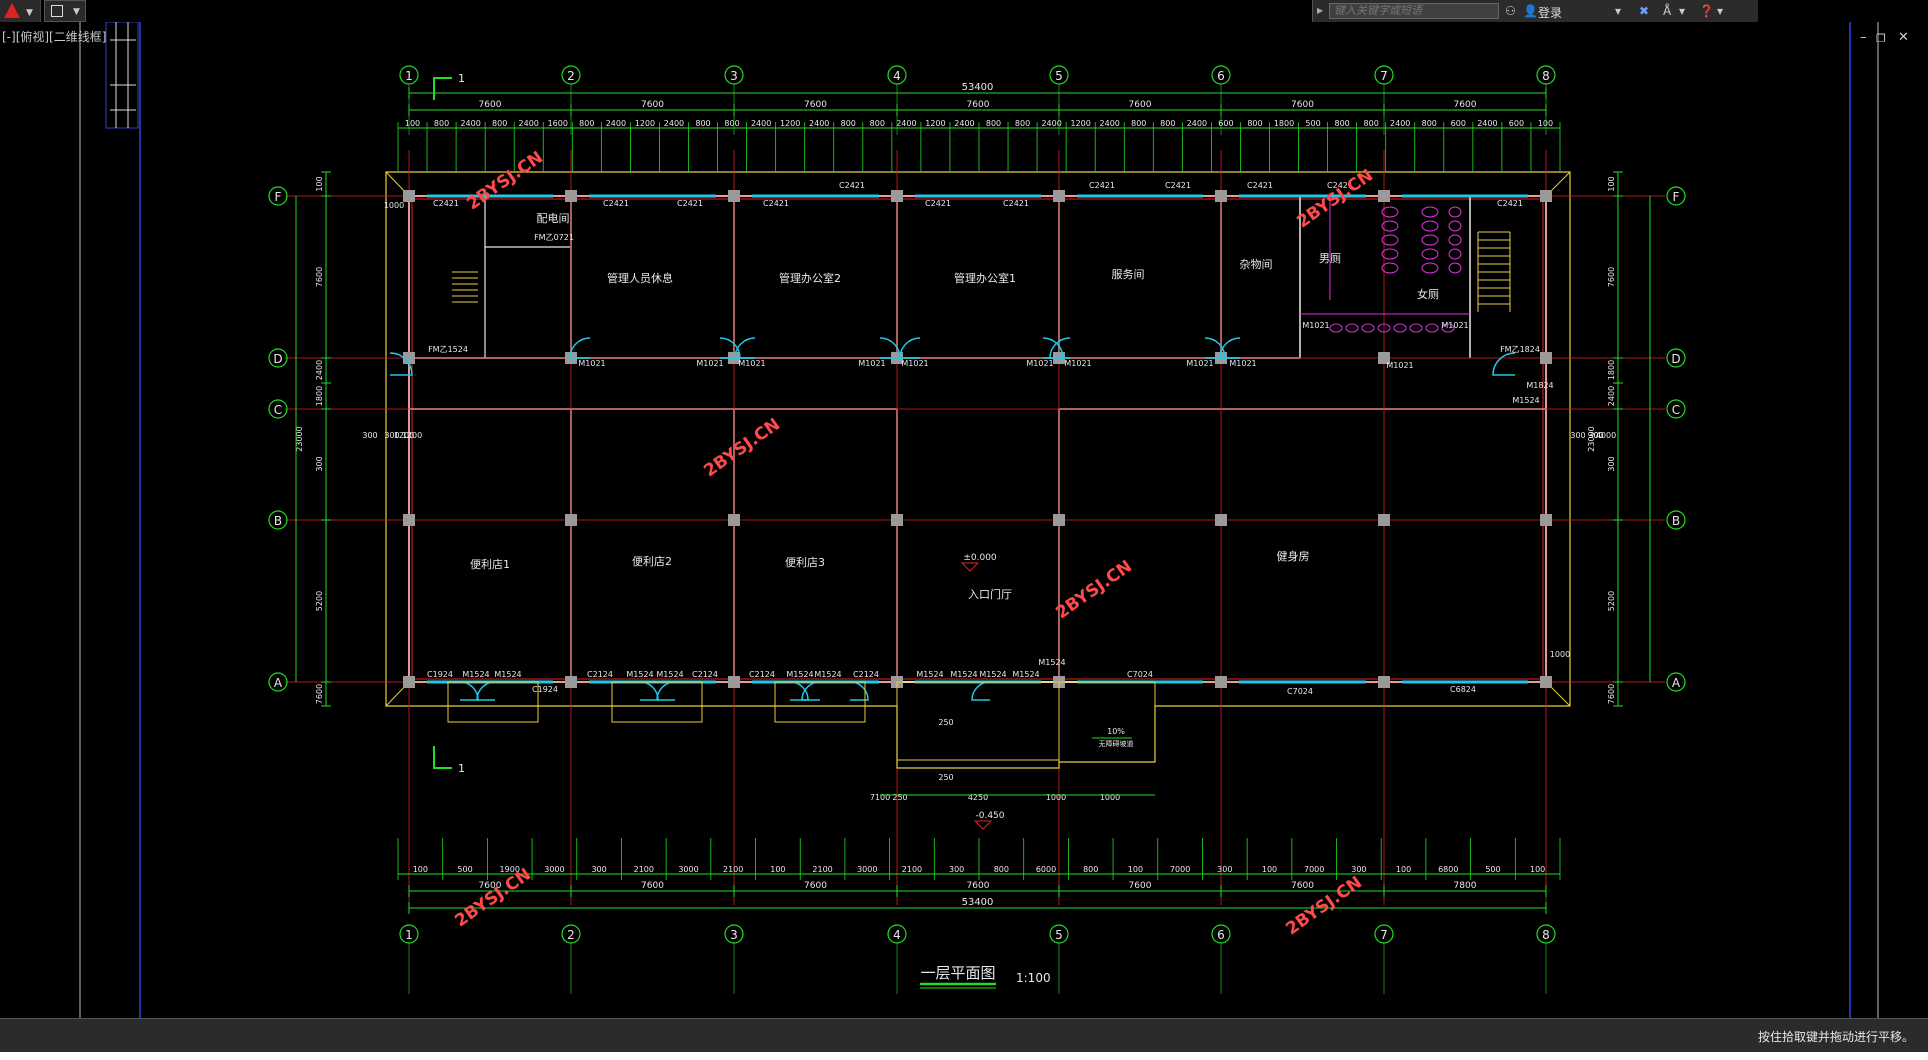 This screenshot has width=1928, height=1060. I want to click on application-menu-button: ▼, so click(20, 11).